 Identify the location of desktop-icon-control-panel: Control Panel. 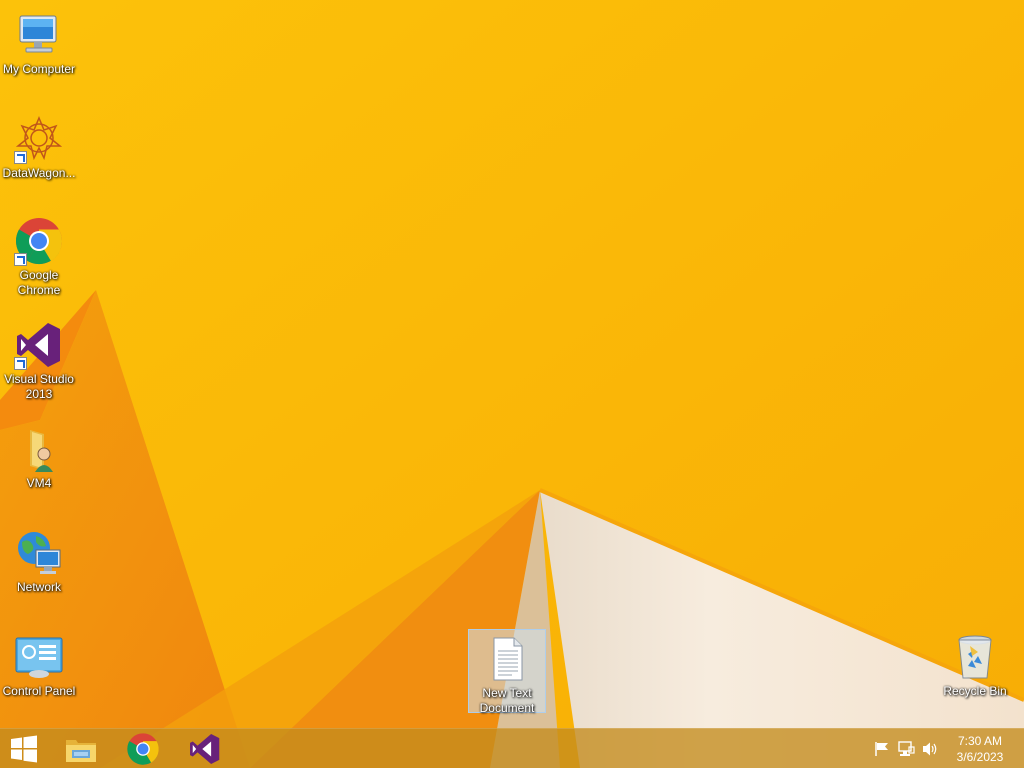
(39, 663).